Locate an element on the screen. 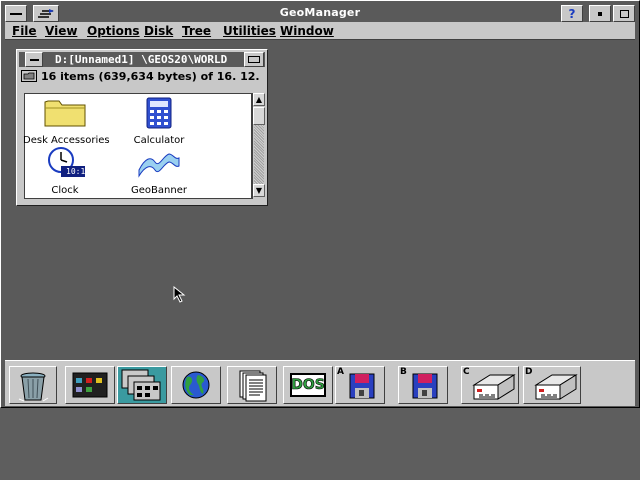 Image resolution: width=640 pixels, height=480 pixels. scroll-down-arrow: ▼ is located at coordinates (259, 190).